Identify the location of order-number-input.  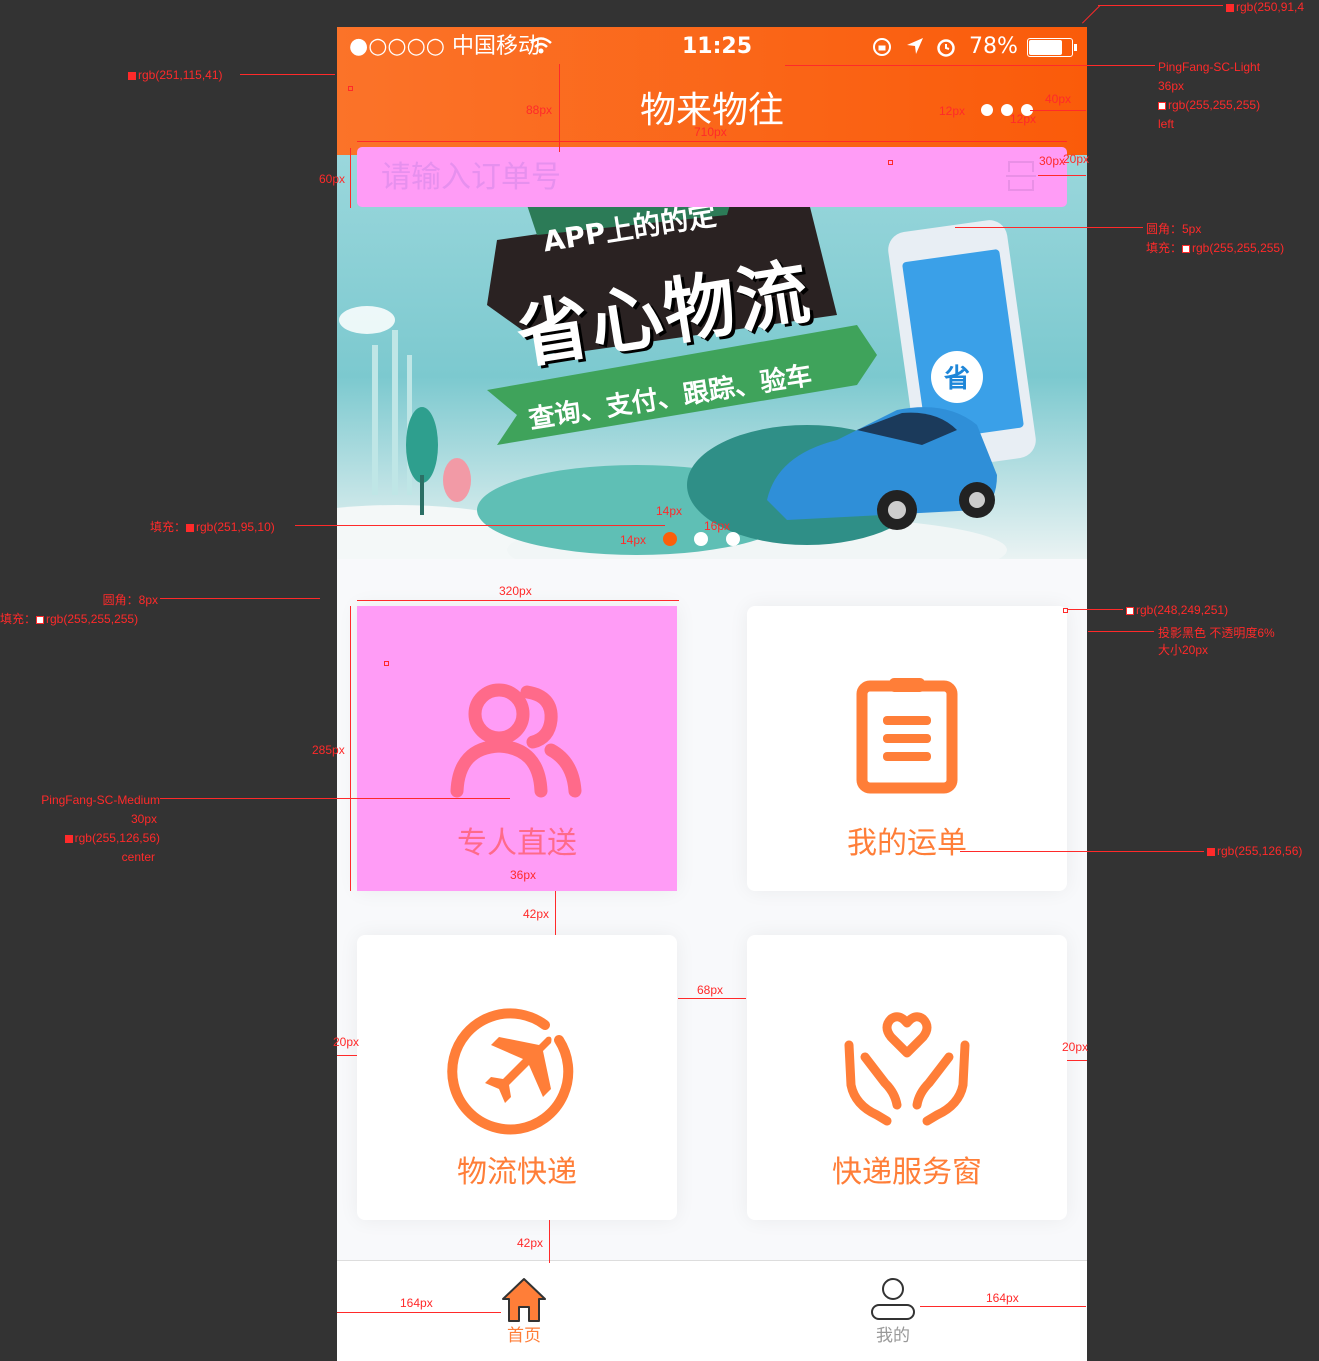
(679, 177).